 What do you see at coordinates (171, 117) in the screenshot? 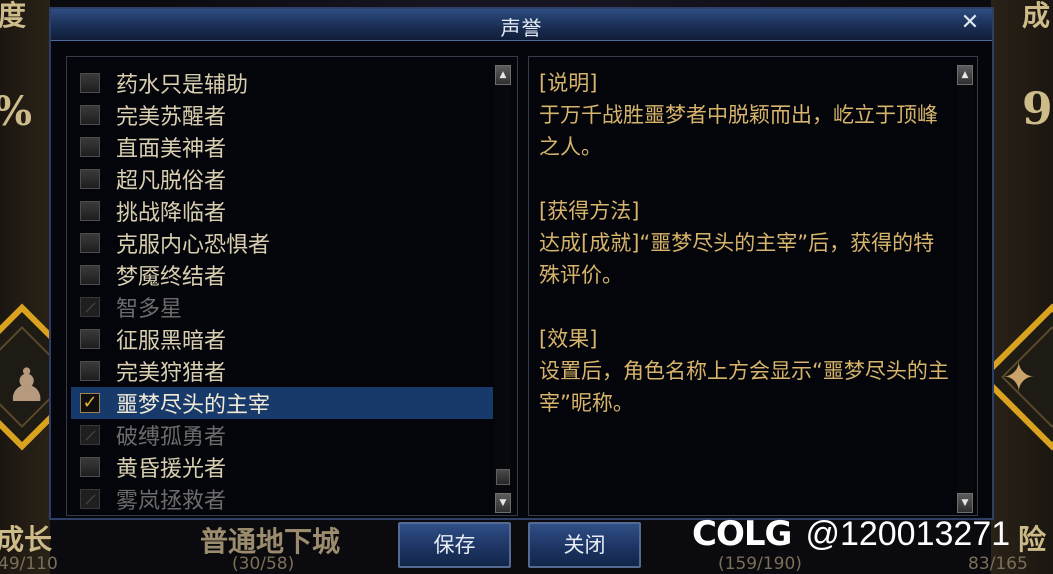
I see `title-list-label: 完美苏醒者` at bounding box center [171, 117].